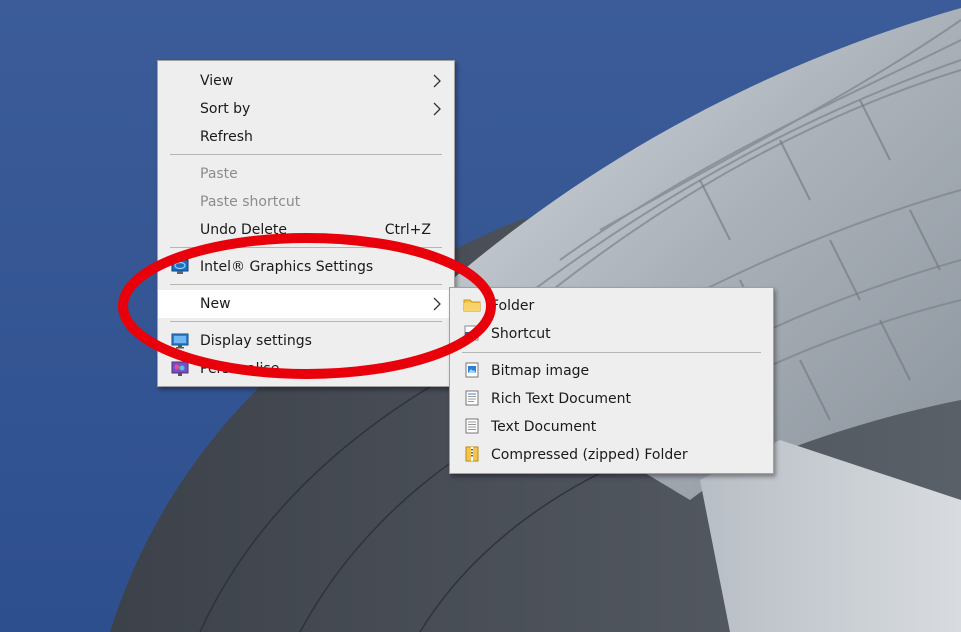 The width and height of the screenshot is (961, 632). Describe the element at coordinates (250, 202) in the screenshot. I see `menu-item-label: Paste shortcut` at that location.